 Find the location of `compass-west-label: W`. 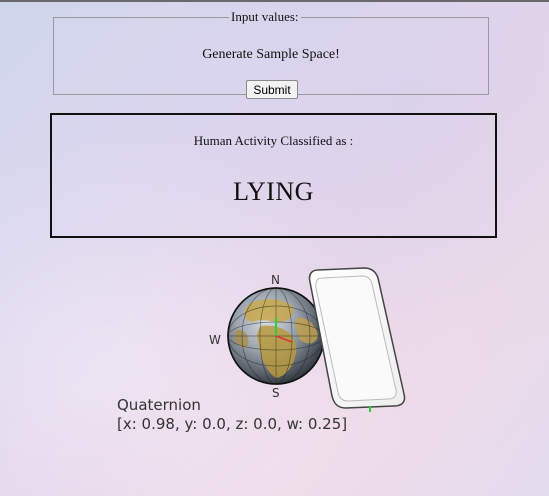

compass-west-label: W is located at coordinates (215, 340).